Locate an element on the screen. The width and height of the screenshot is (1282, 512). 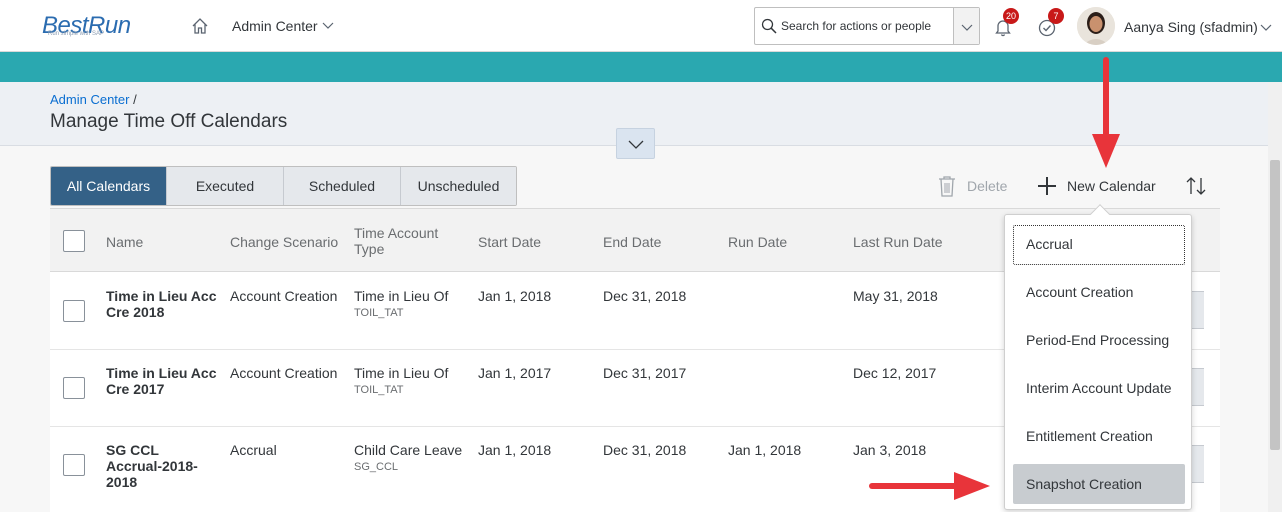
run-date: Jan 1, 2018 is located at coordinates (765, 450).